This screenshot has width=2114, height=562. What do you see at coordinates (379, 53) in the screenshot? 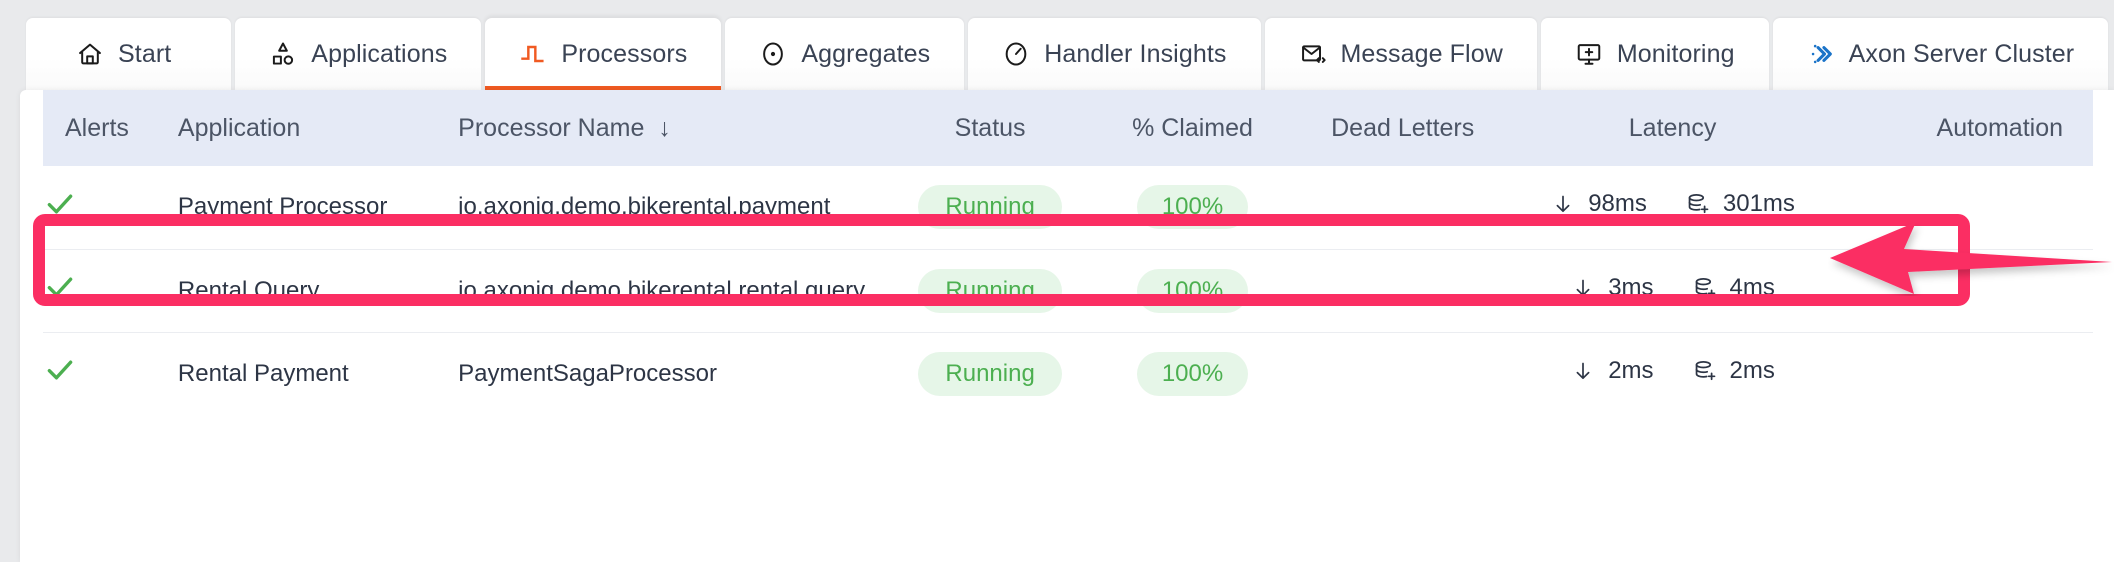
I see `tab-label: Applications` at bounding box center [379, 53].